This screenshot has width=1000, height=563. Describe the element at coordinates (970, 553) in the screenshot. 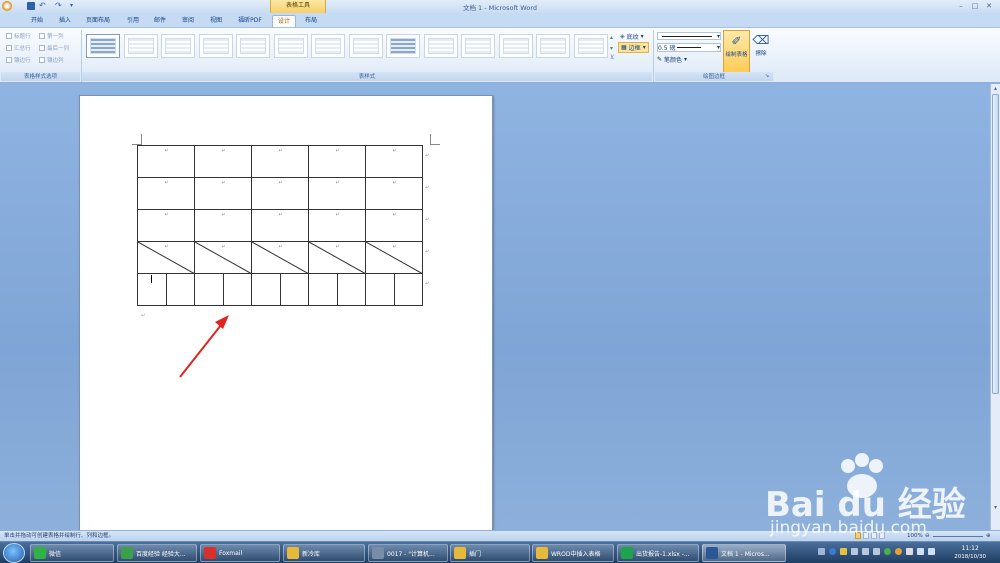

I see `clock: 11:12 2018/10/30` at that location.